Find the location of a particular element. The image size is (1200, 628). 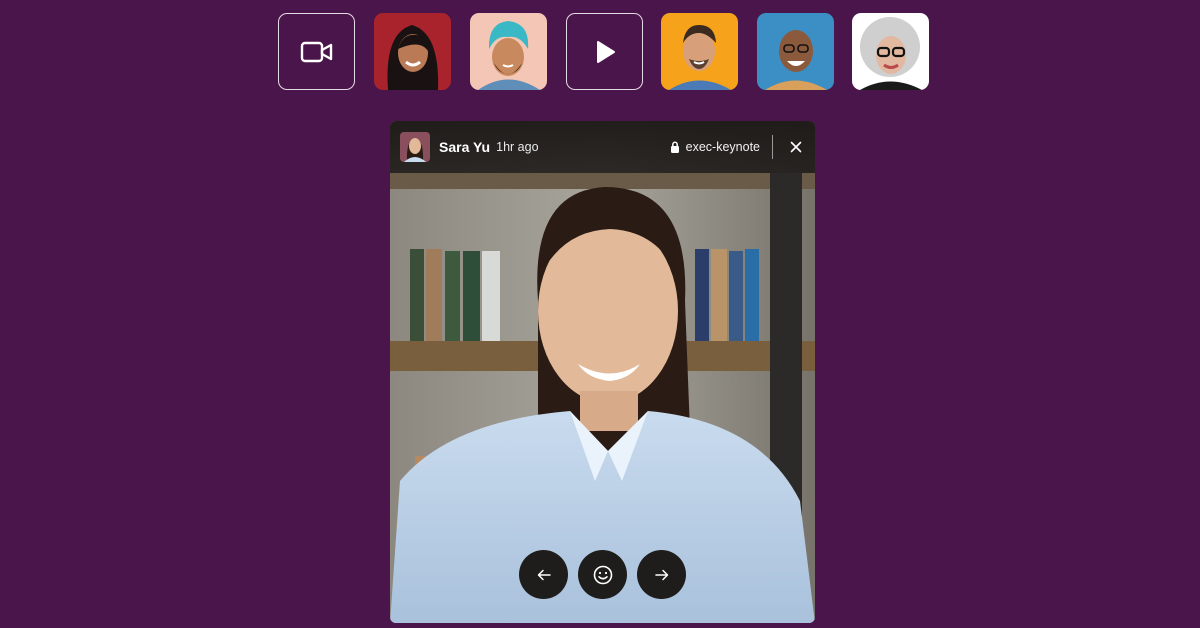

arrow-right-icon is located at coordinates (661, 574).